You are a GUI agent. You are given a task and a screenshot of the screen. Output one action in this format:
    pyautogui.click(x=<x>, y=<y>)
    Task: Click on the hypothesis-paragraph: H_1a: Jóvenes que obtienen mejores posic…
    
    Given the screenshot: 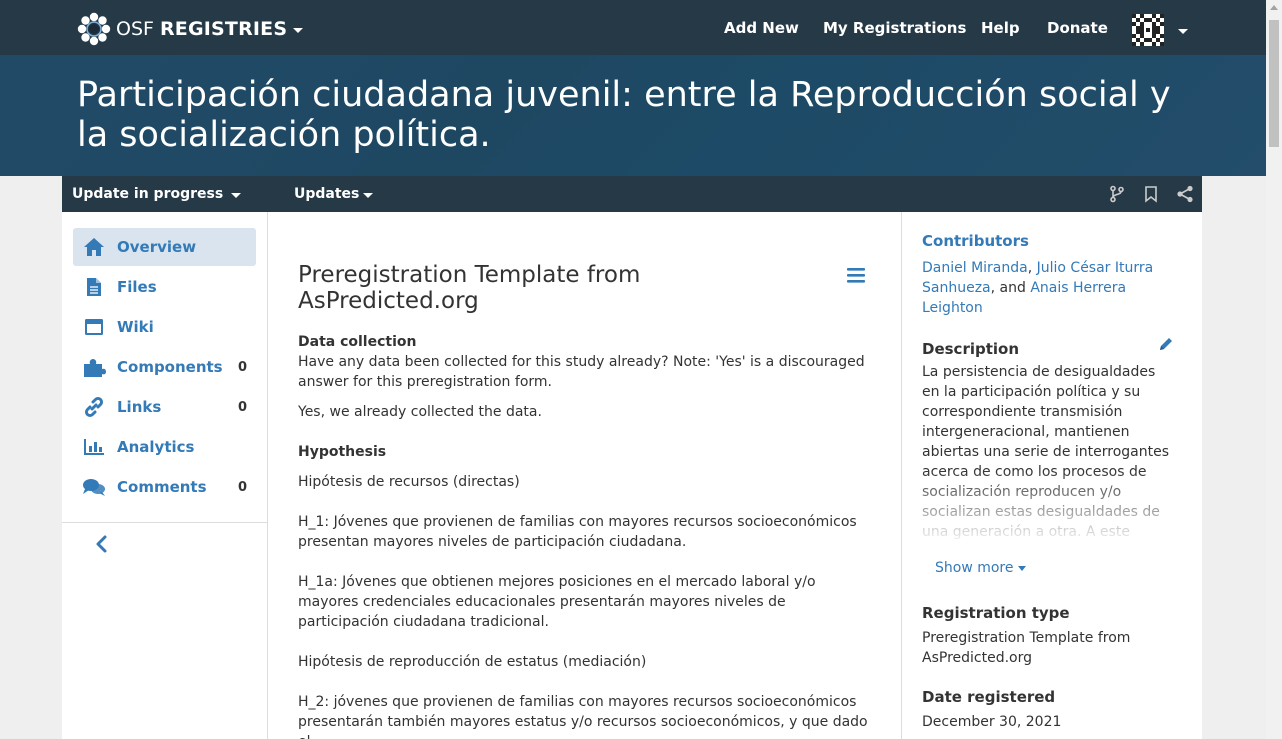 What is the action you would take?
    pyautogui.click(x=557, y=602)
    